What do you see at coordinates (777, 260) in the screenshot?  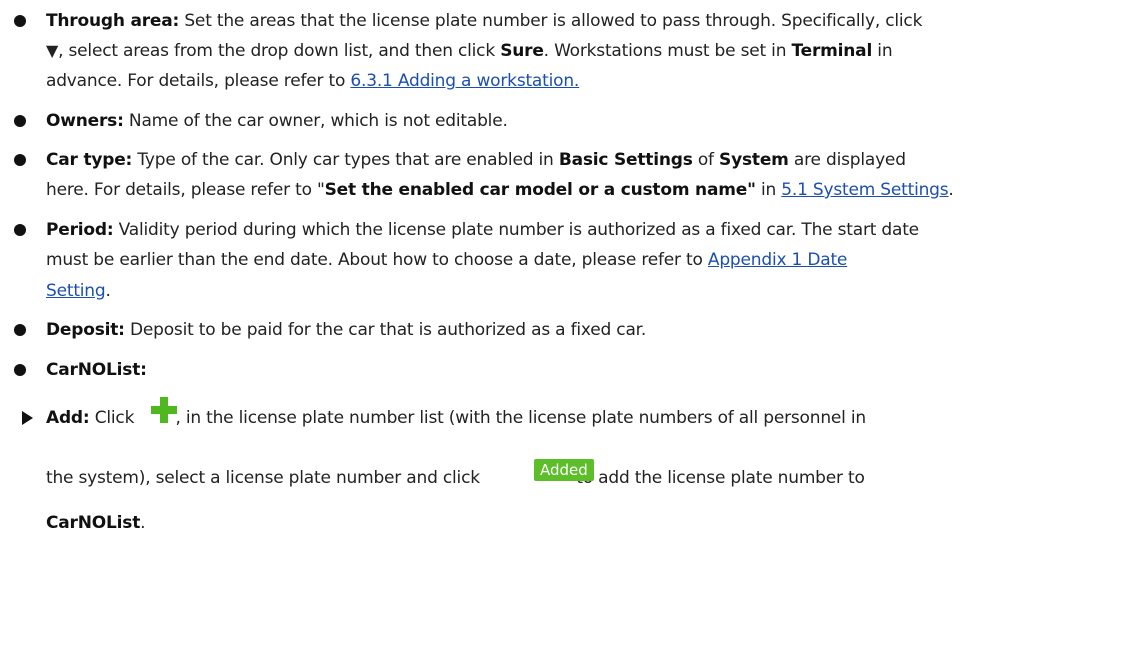 I see `link-appendix-date: Appendix 1 Date` at bounding box center [777, 260].